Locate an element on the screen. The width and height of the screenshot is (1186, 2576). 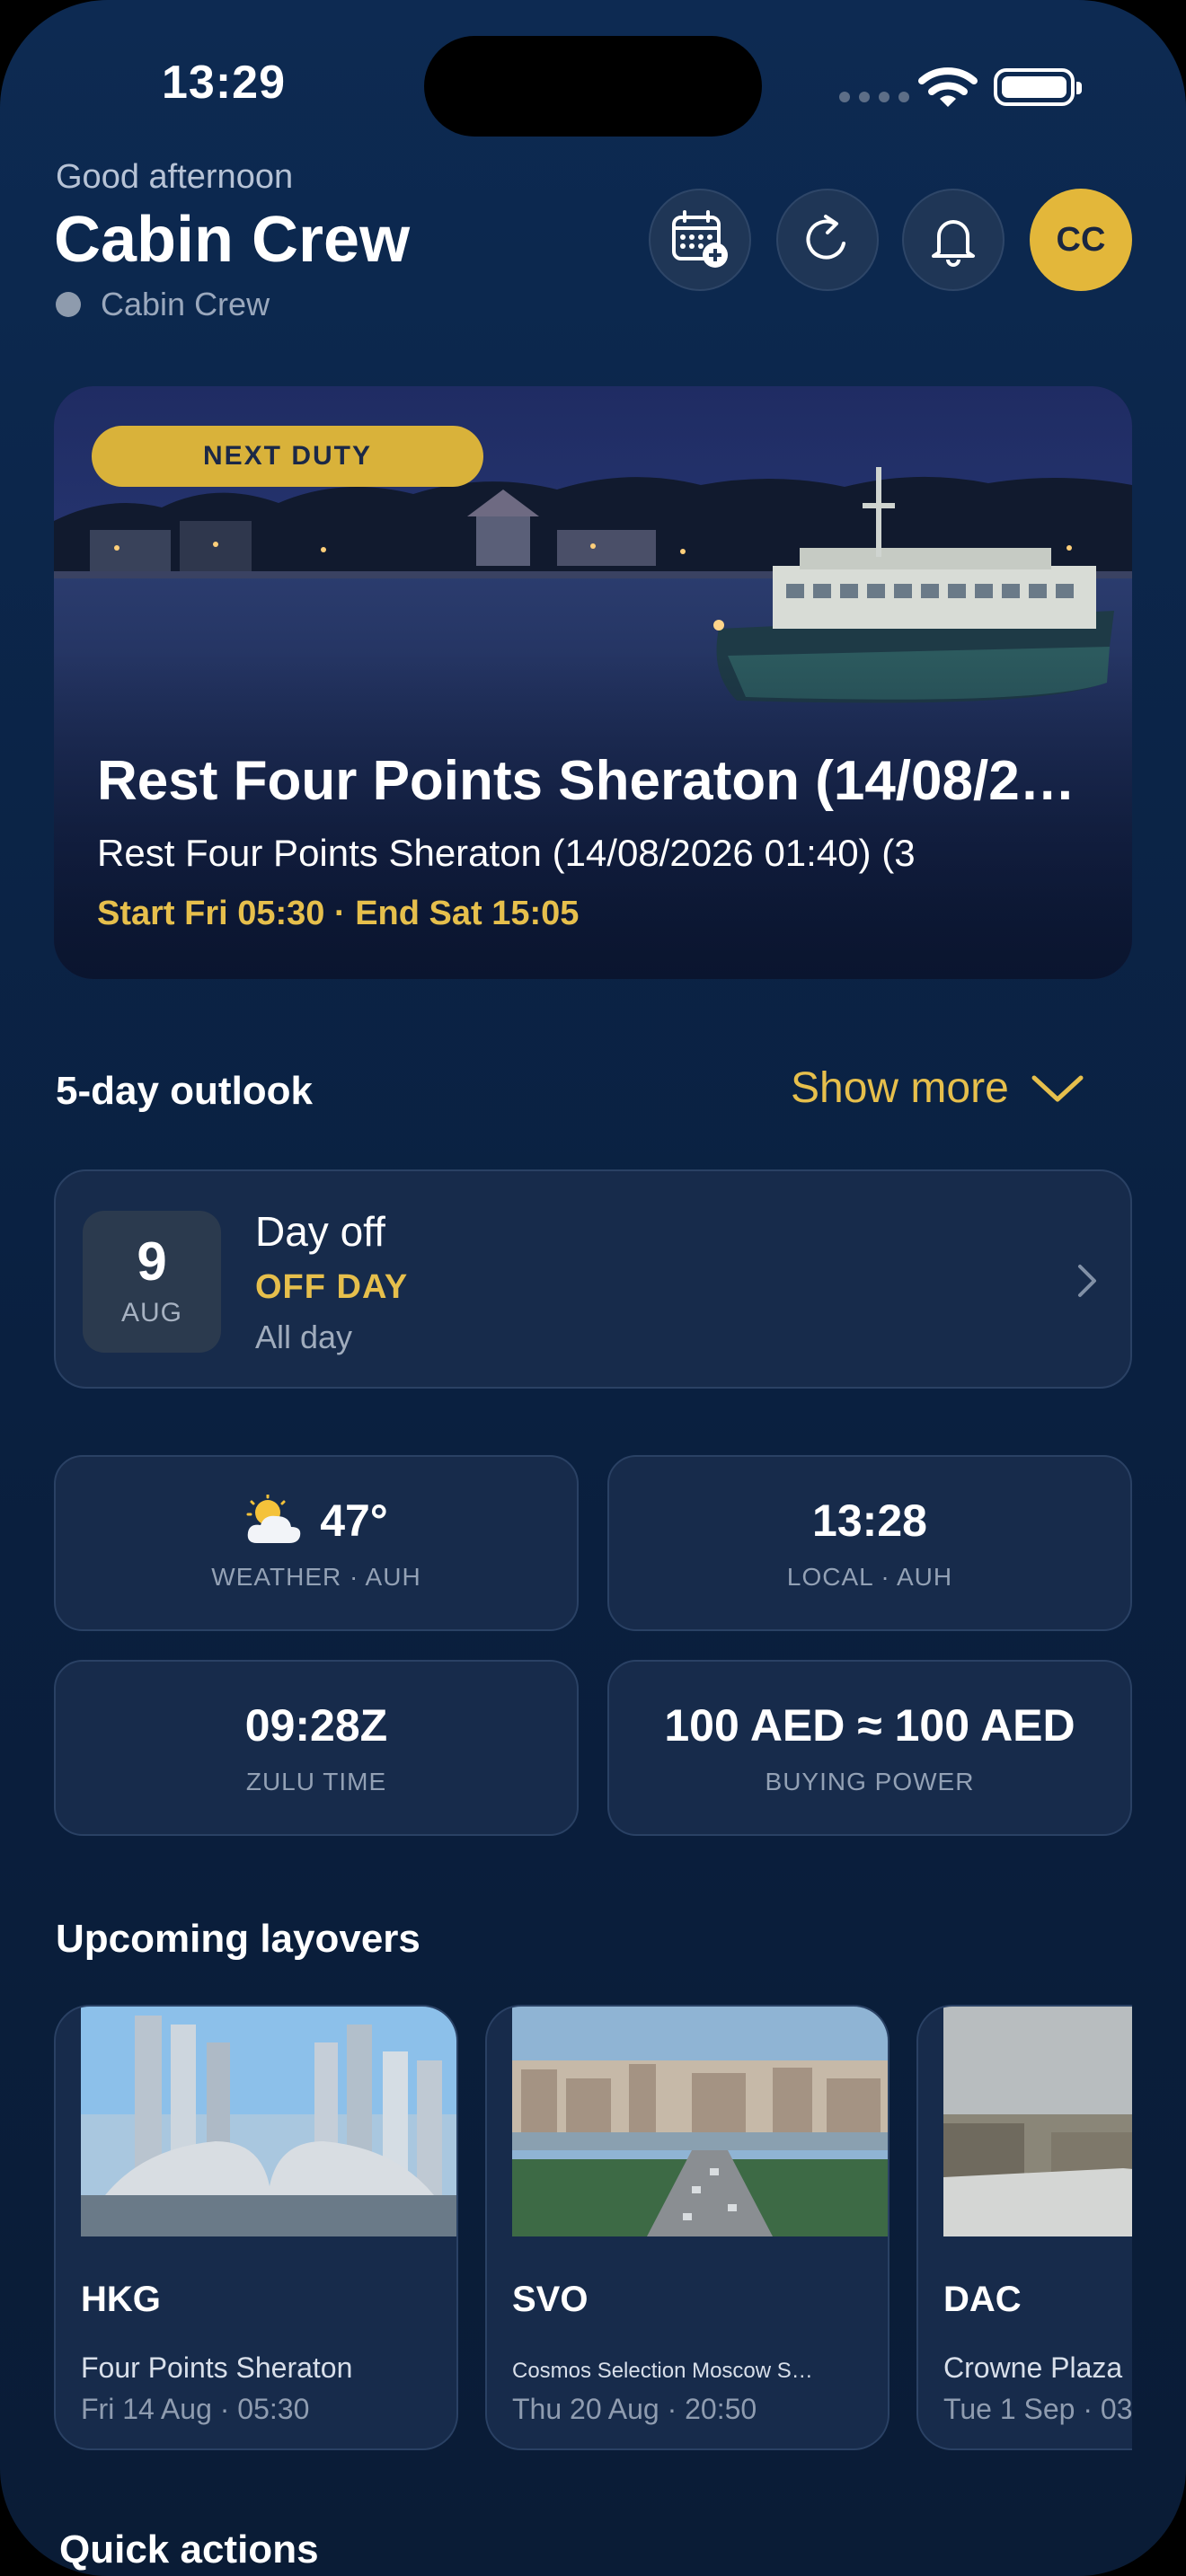
battery-icon is located at coordinates (1038, 87).